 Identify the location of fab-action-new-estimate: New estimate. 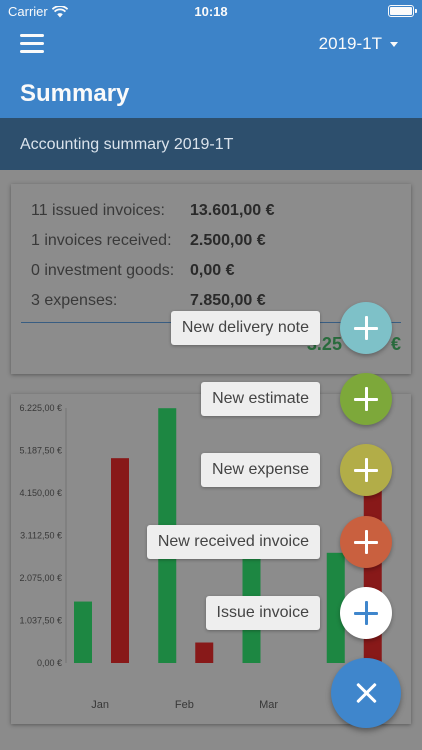
(211, 399).